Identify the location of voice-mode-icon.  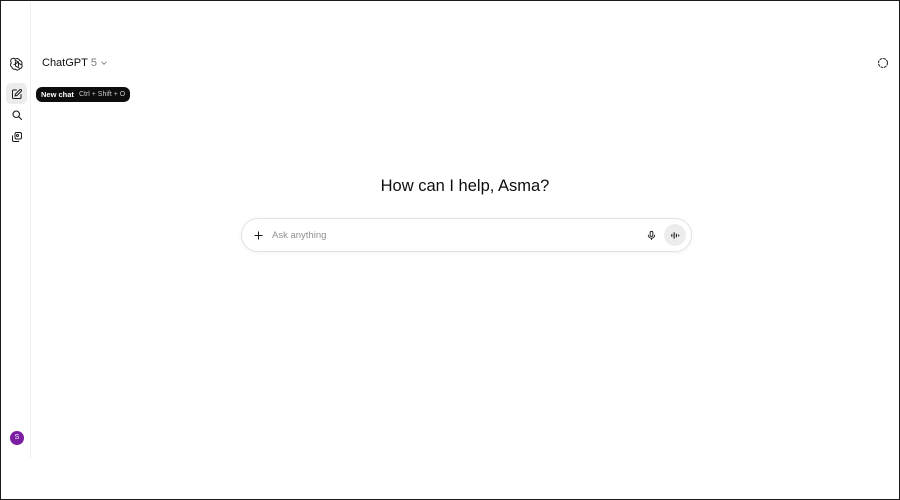
(674, 235).